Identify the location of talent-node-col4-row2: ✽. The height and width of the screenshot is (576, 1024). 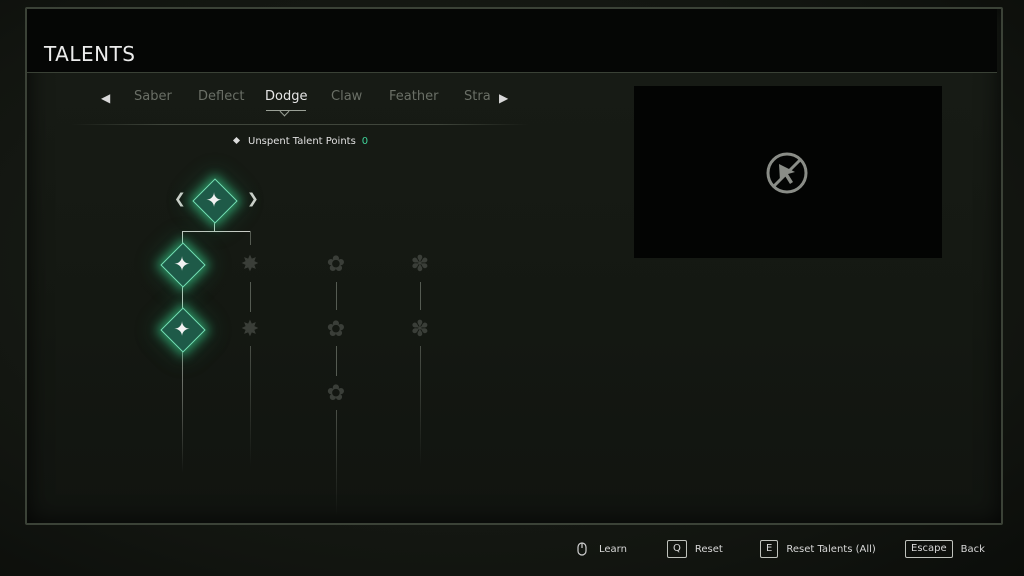
(420, 329).